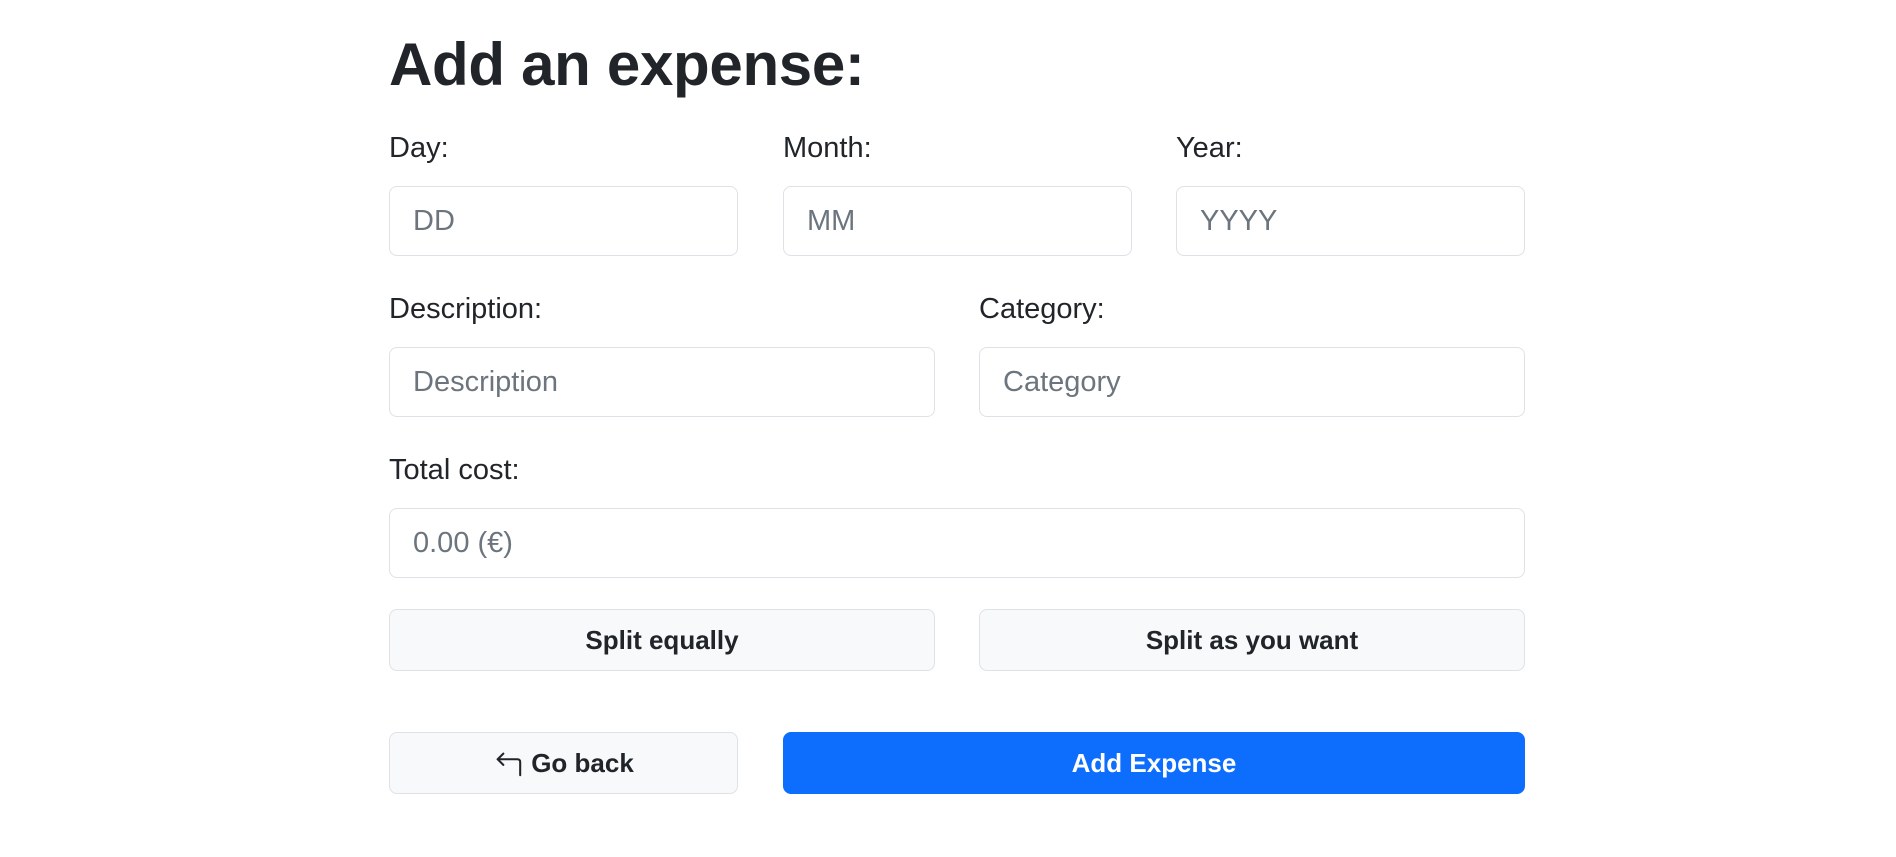 Image resolution: width=1896 pixels, height=857 pixels. Describe the element at coordinates (1209, 148) in the screenshot. I see `year-label: Year:` at that location.